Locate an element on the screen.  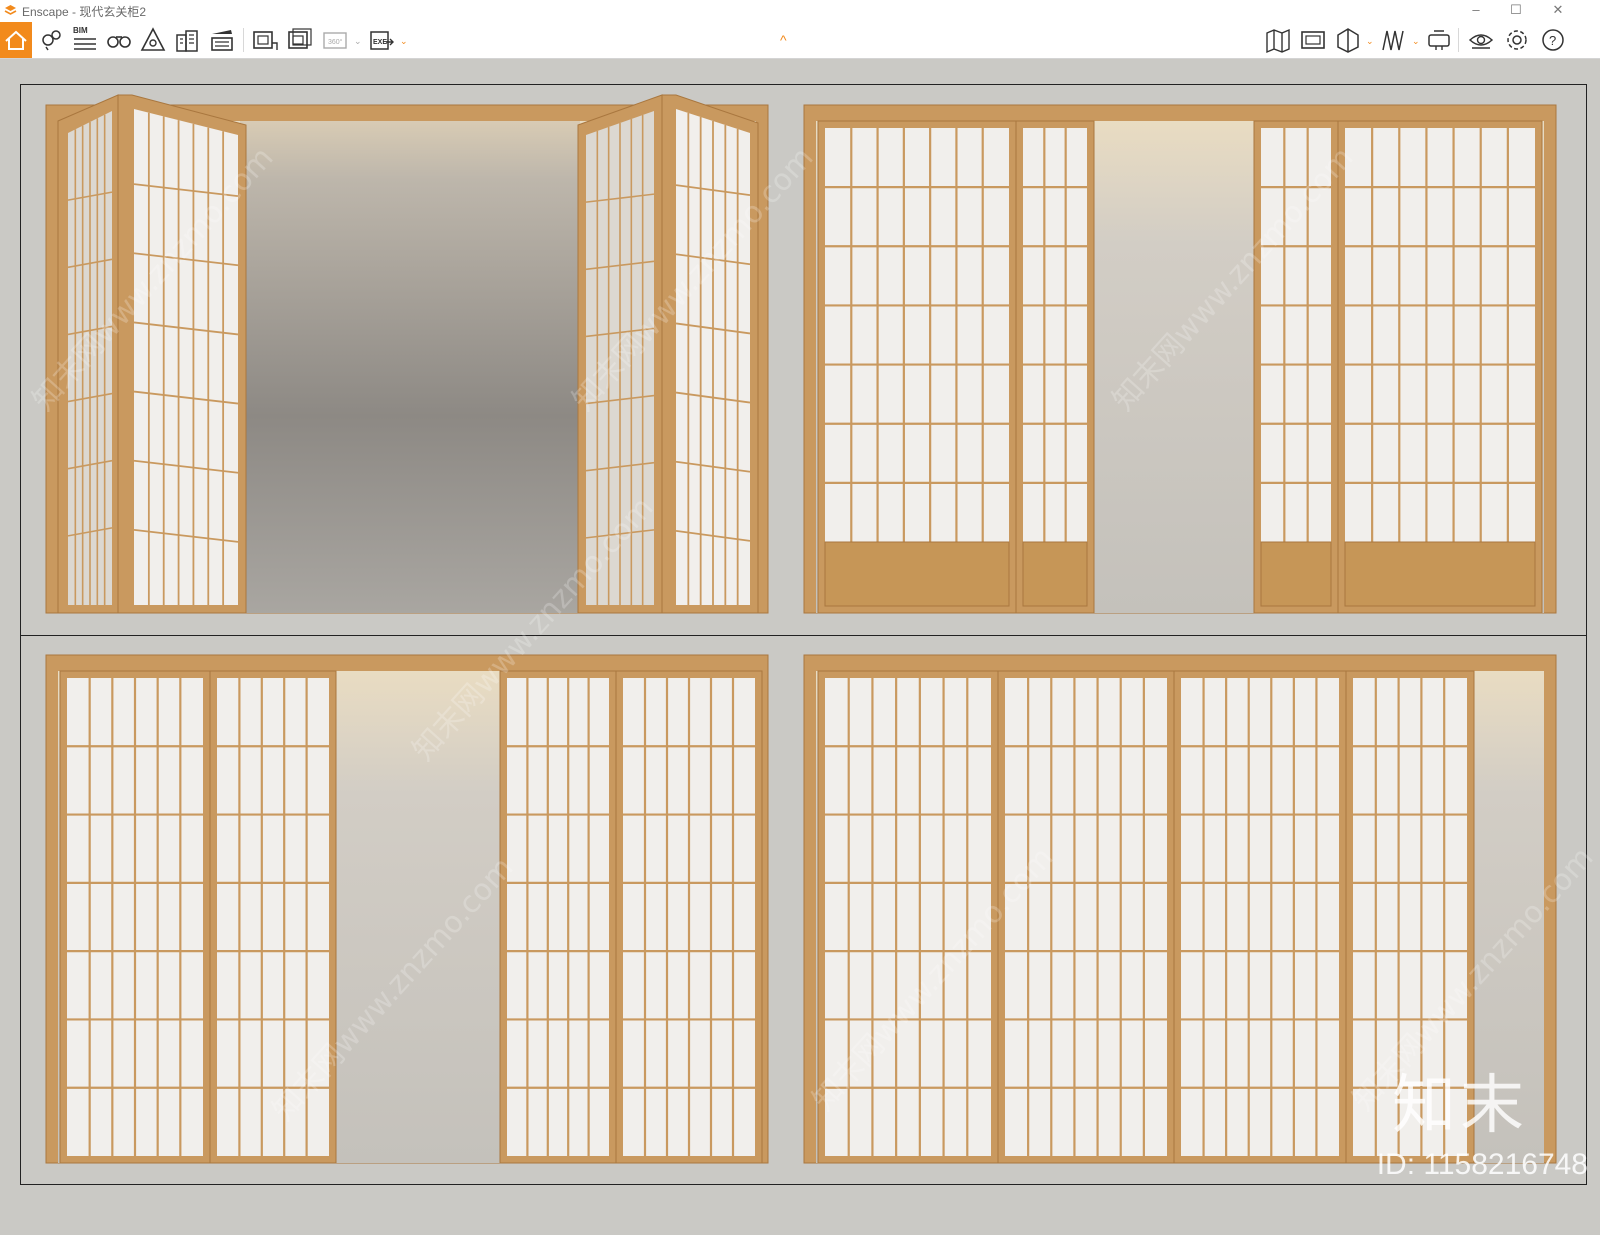
vr-button is located at coordinates (1439, 40).